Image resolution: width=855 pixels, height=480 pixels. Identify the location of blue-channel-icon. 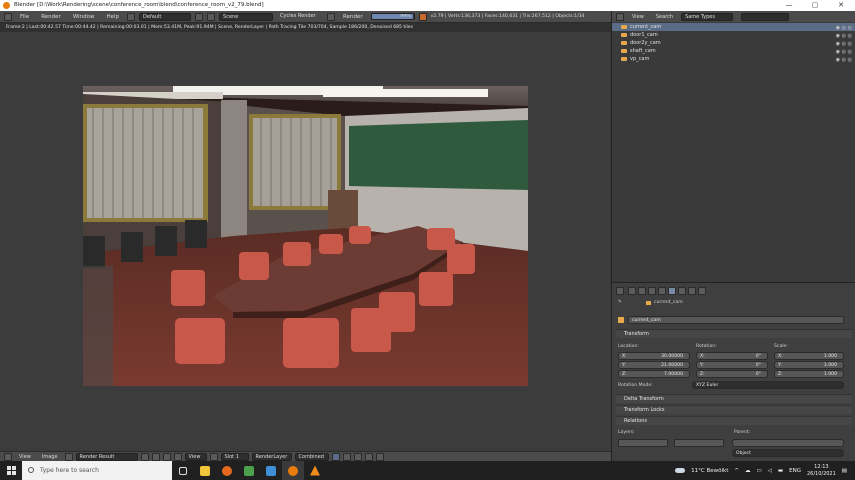
(379, 456).